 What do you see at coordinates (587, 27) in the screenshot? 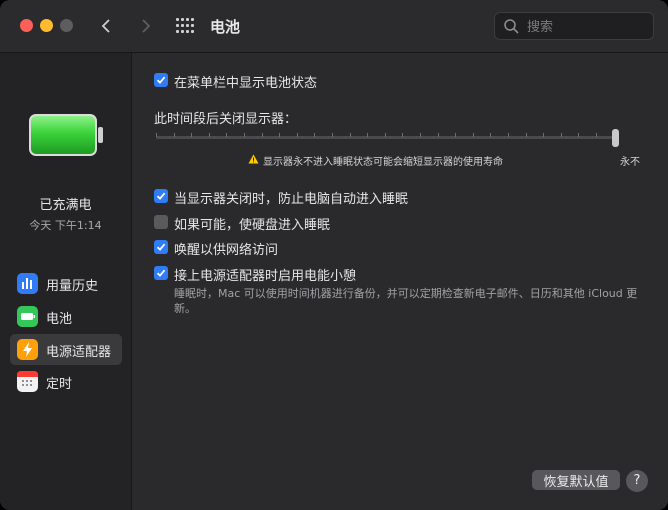
I see `search-input` at bounding box center [587, 27].